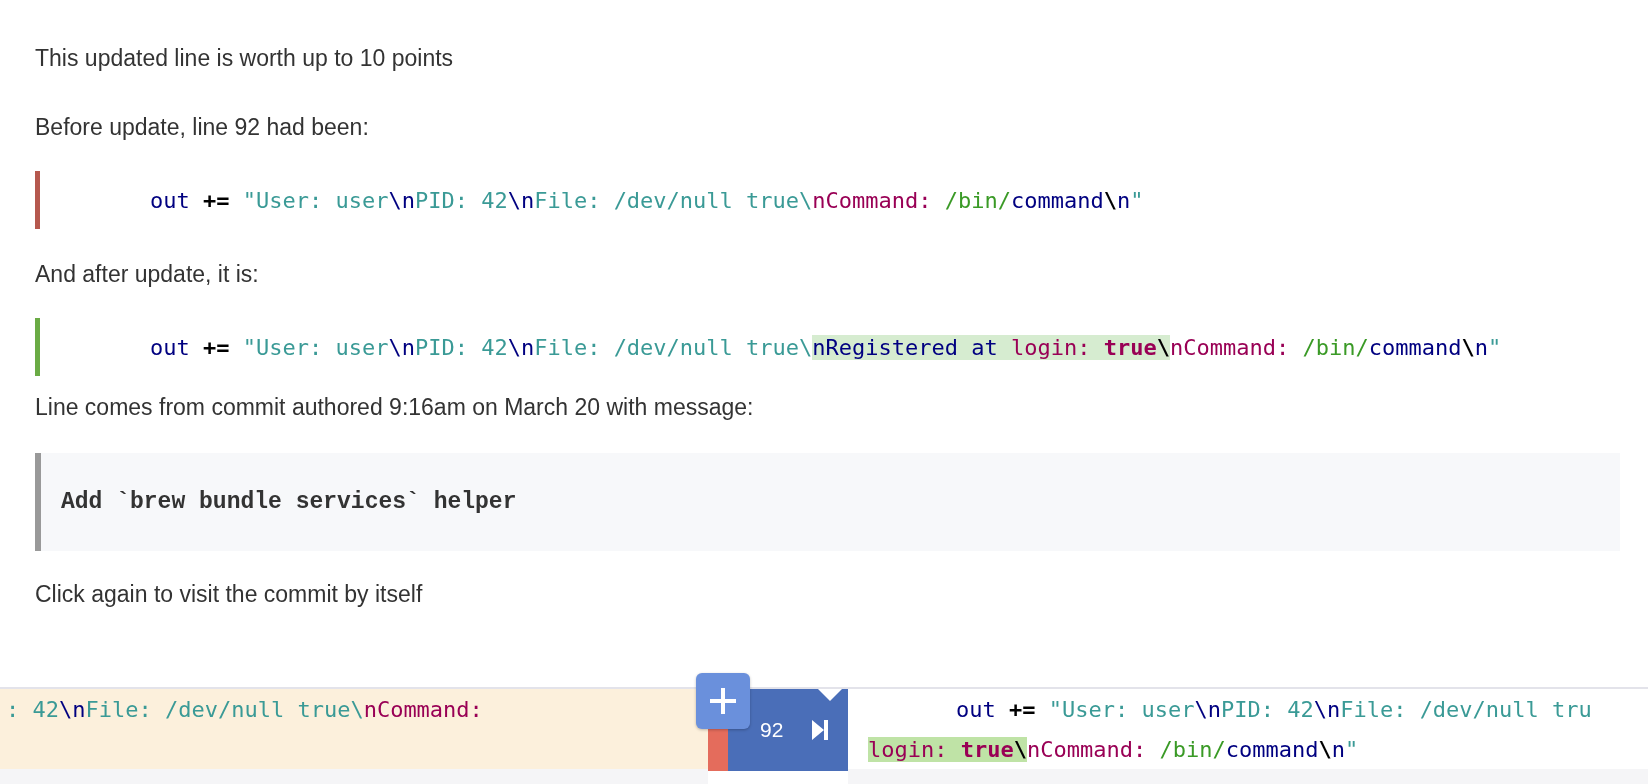 The image size is (1648, 784). I want to click on plus-icon, so click(723, 701).